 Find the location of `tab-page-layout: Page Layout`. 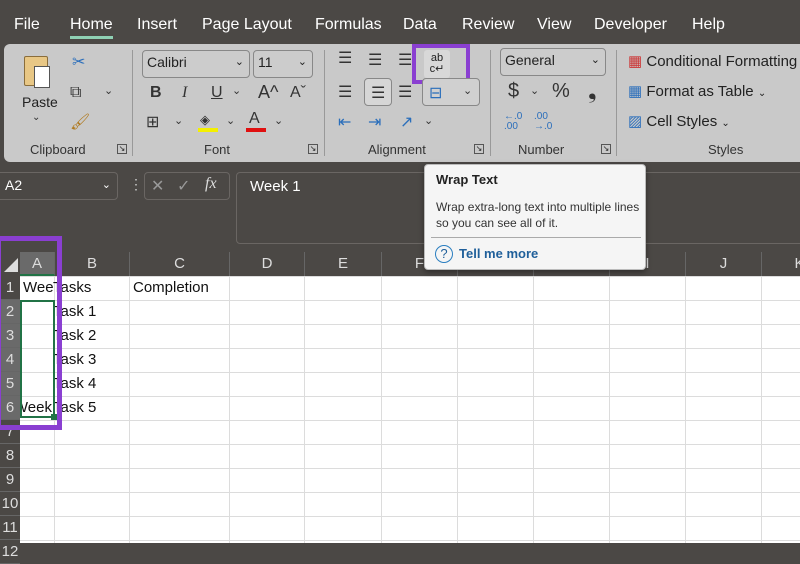

tab-page-layout: Page Layout is located at coordinates (247, 25).